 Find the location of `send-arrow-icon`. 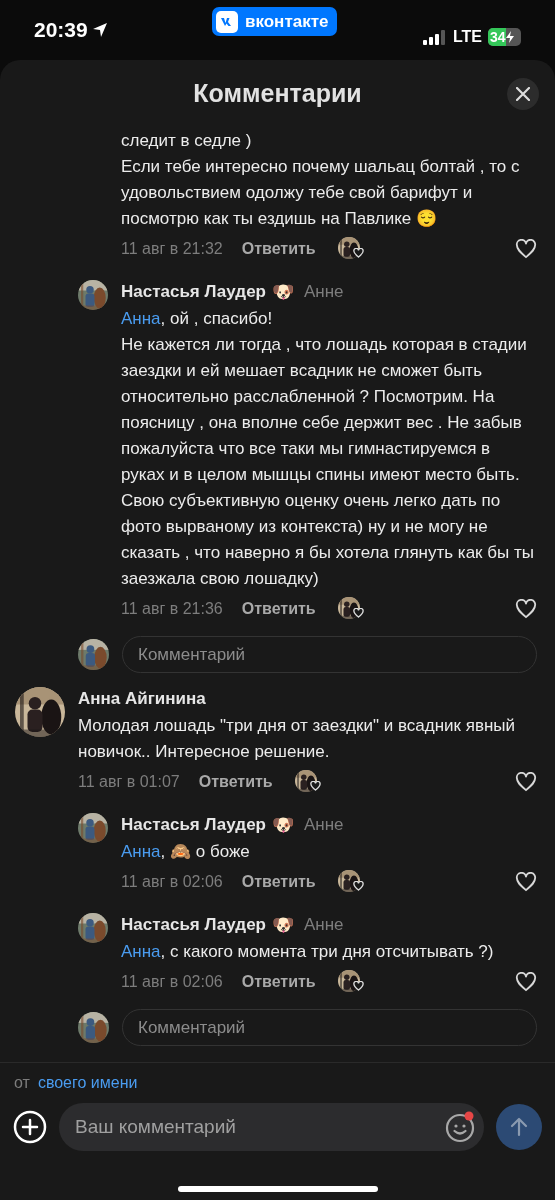

send-arrow-icon is located at coordinates (519, 1127).